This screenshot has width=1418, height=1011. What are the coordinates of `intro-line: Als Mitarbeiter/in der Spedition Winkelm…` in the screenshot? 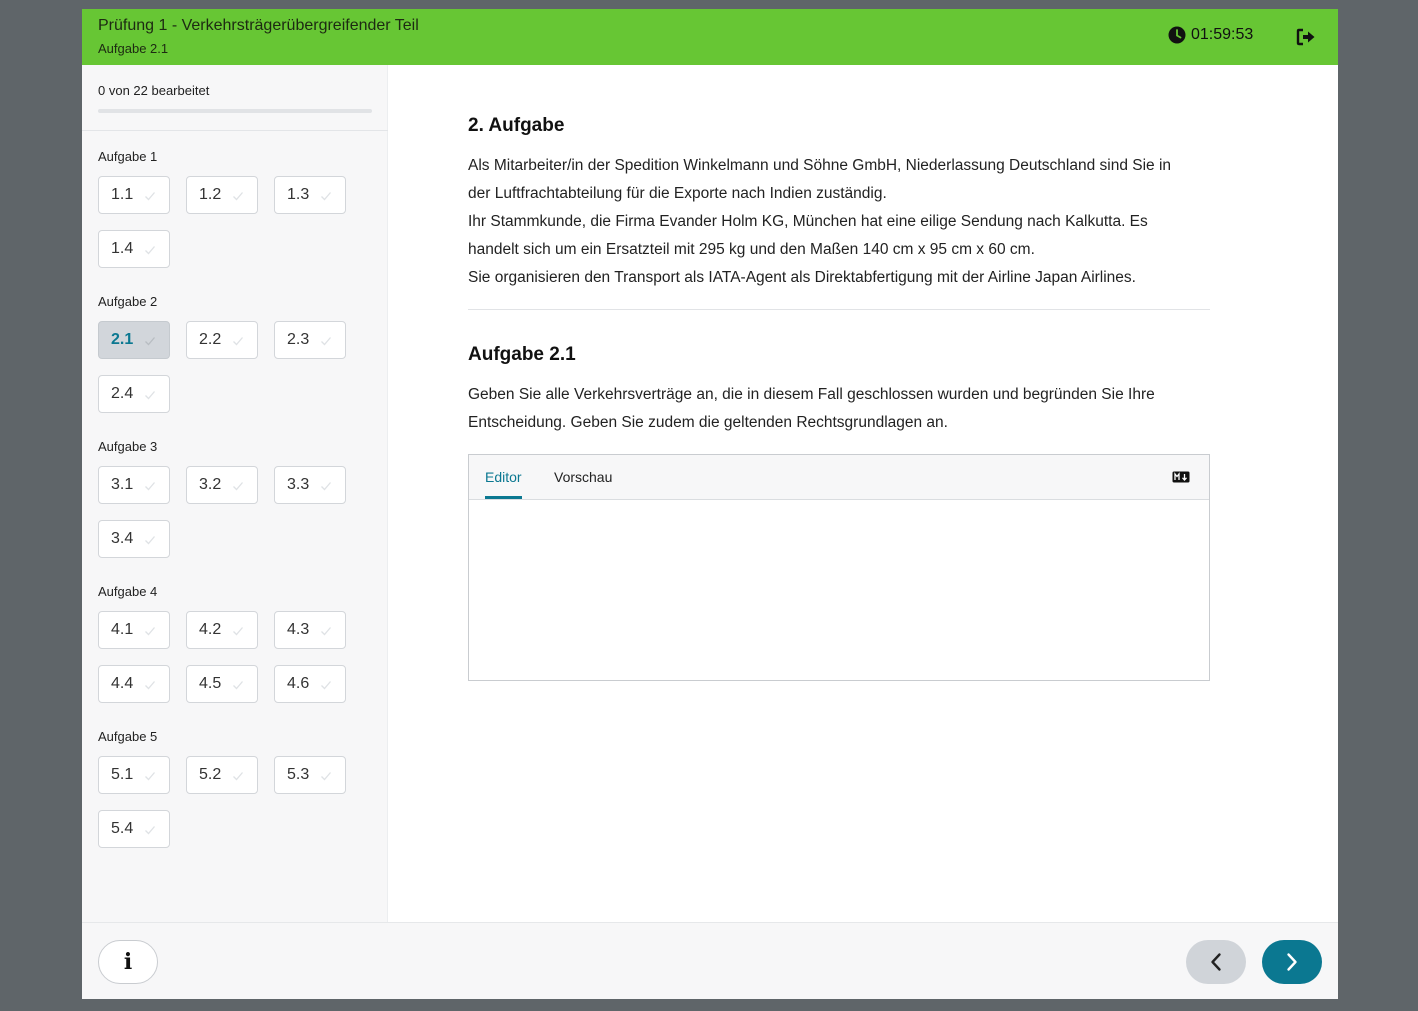 It's located at (820, 165).